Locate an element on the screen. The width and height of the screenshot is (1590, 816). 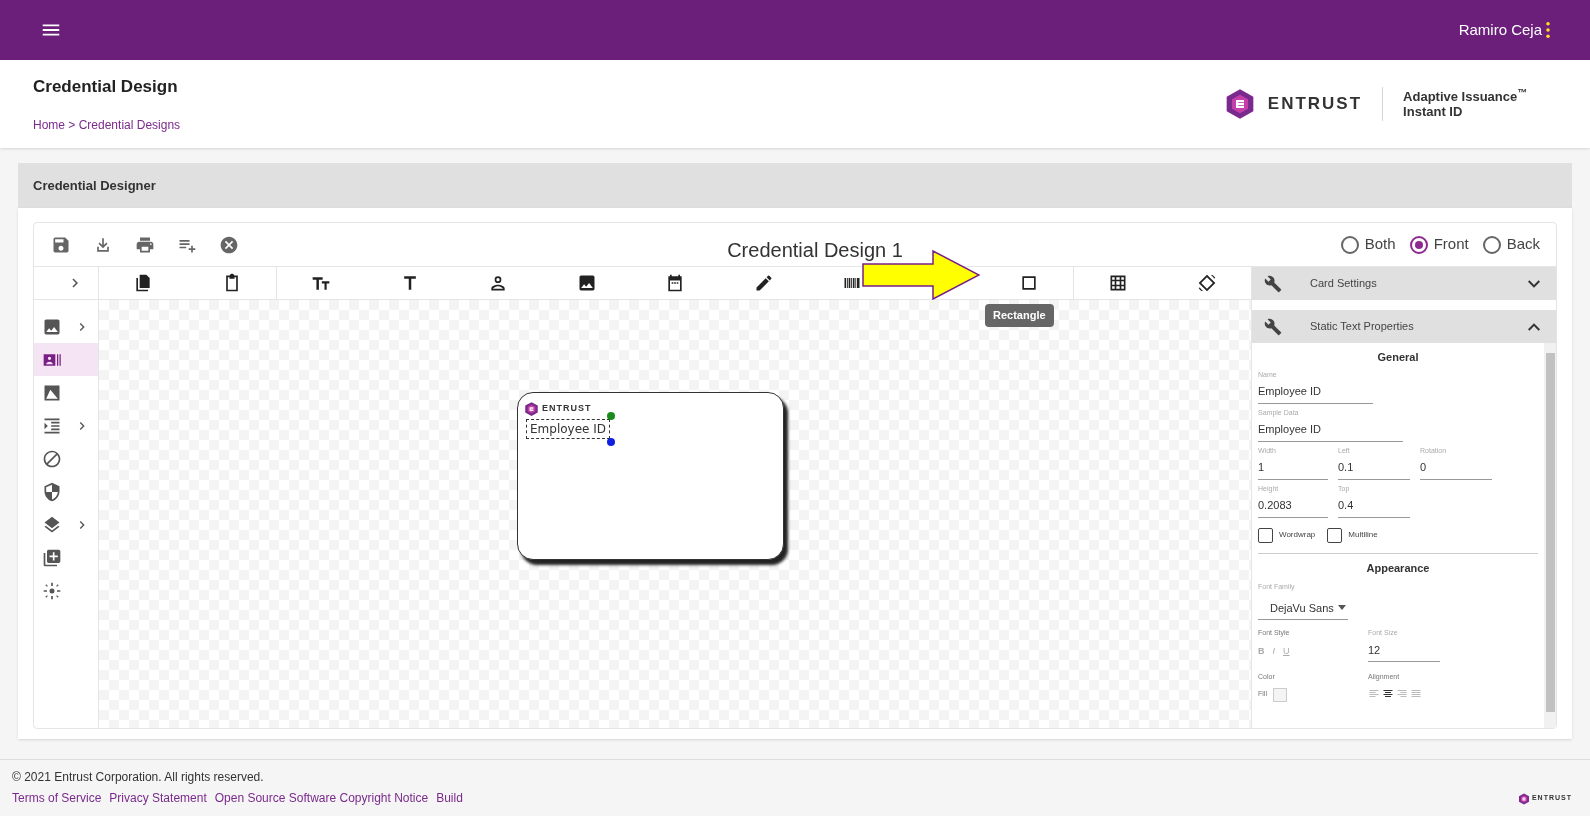
cancel-icon is located at coordinates (229, 244).